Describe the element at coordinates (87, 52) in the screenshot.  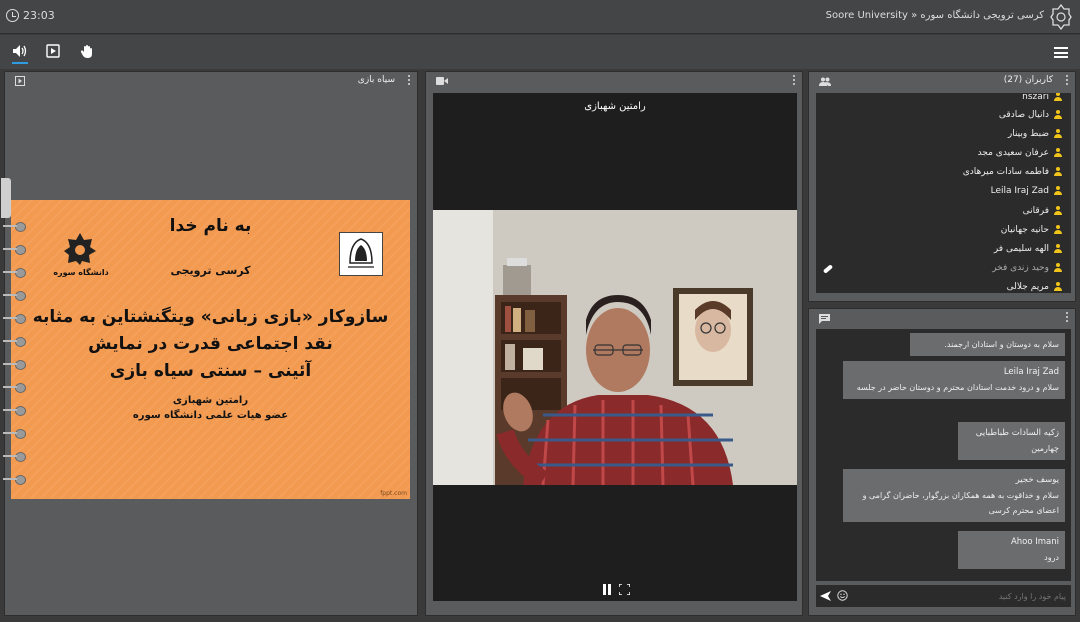
I see `raise-hand-icon` at that location.